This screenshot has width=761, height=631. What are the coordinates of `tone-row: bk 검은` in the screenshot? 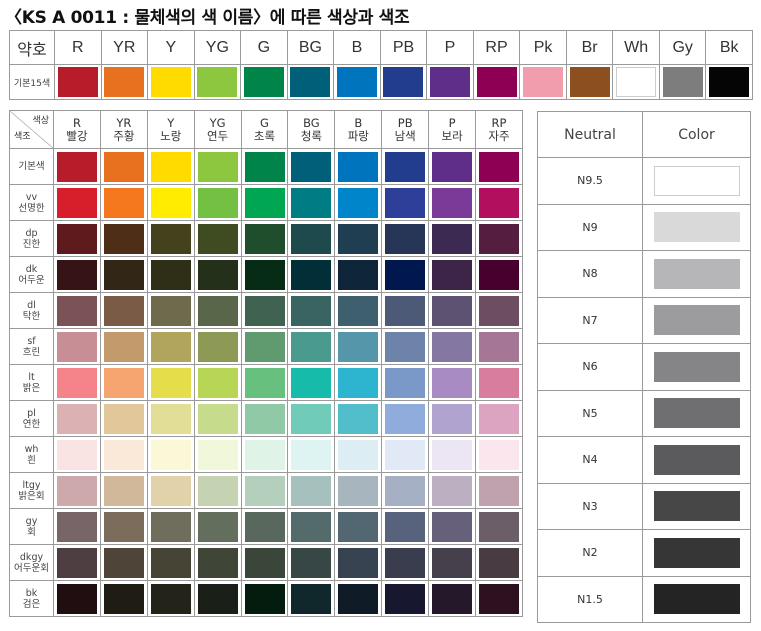 It's located at (266, 598).